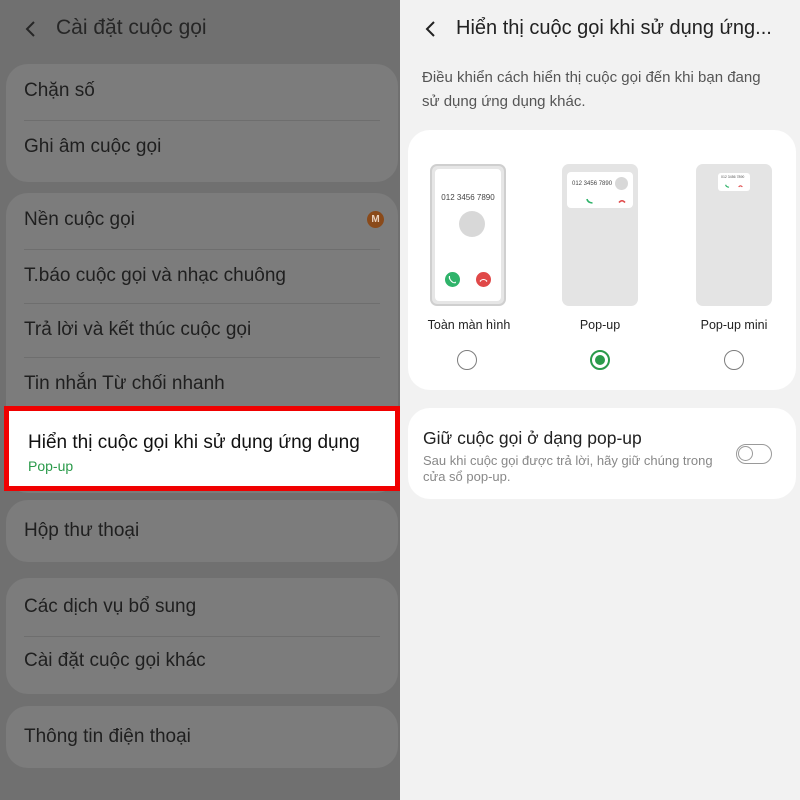 The image size is (800, 800). Describe the element at coordinates (467, 360) in the screenshot. I see `radio-fullscreen` at that location.